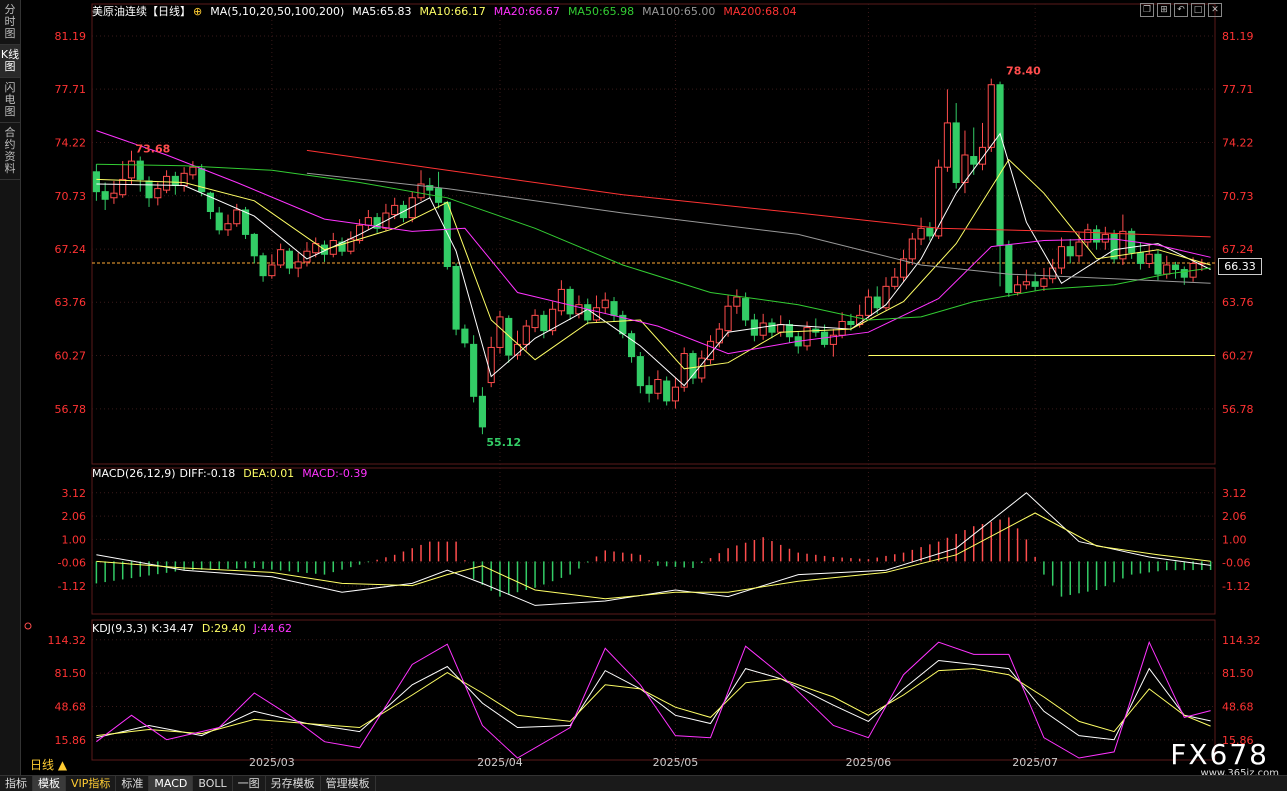  What do you see at coordinates (1219, 754) in the screenshot?
I see `brand-logo: FX678` at bounding box center [1219, 754].